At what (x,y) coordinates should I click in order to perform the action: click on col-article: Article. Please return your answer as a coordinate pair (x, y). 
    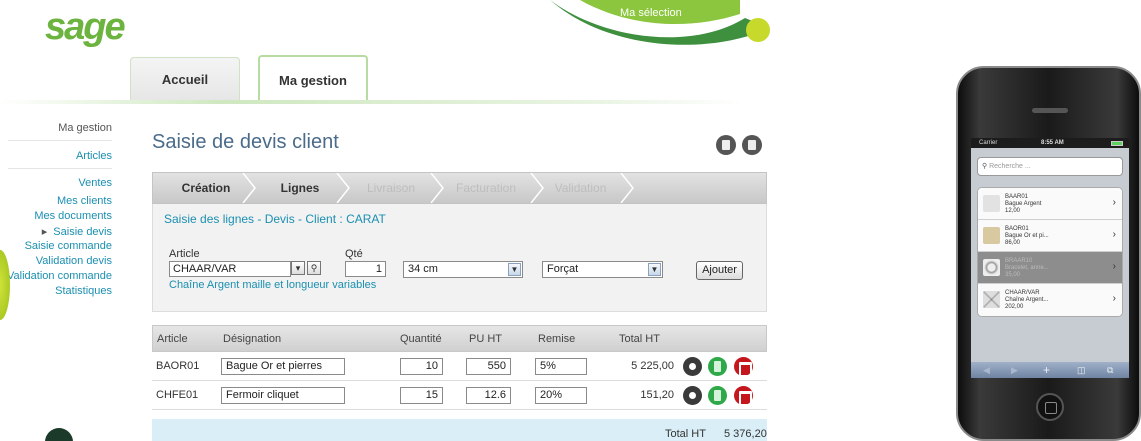
    Looking at the image, I should click on (172, 339).